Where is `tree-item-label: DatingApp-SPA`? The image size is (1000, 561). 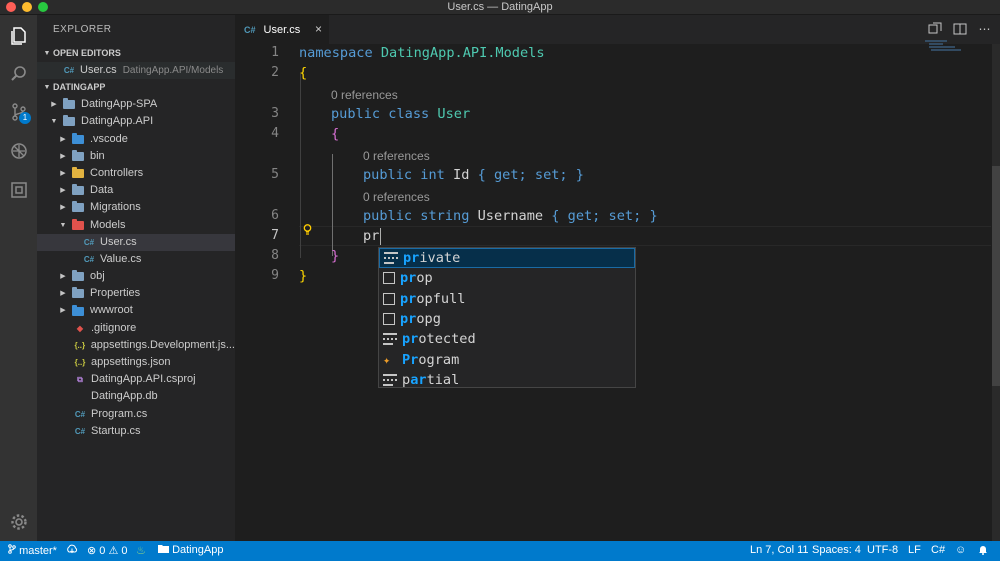
tree-item-label: DatingApp-SPA is located at coordinates (119, 104).